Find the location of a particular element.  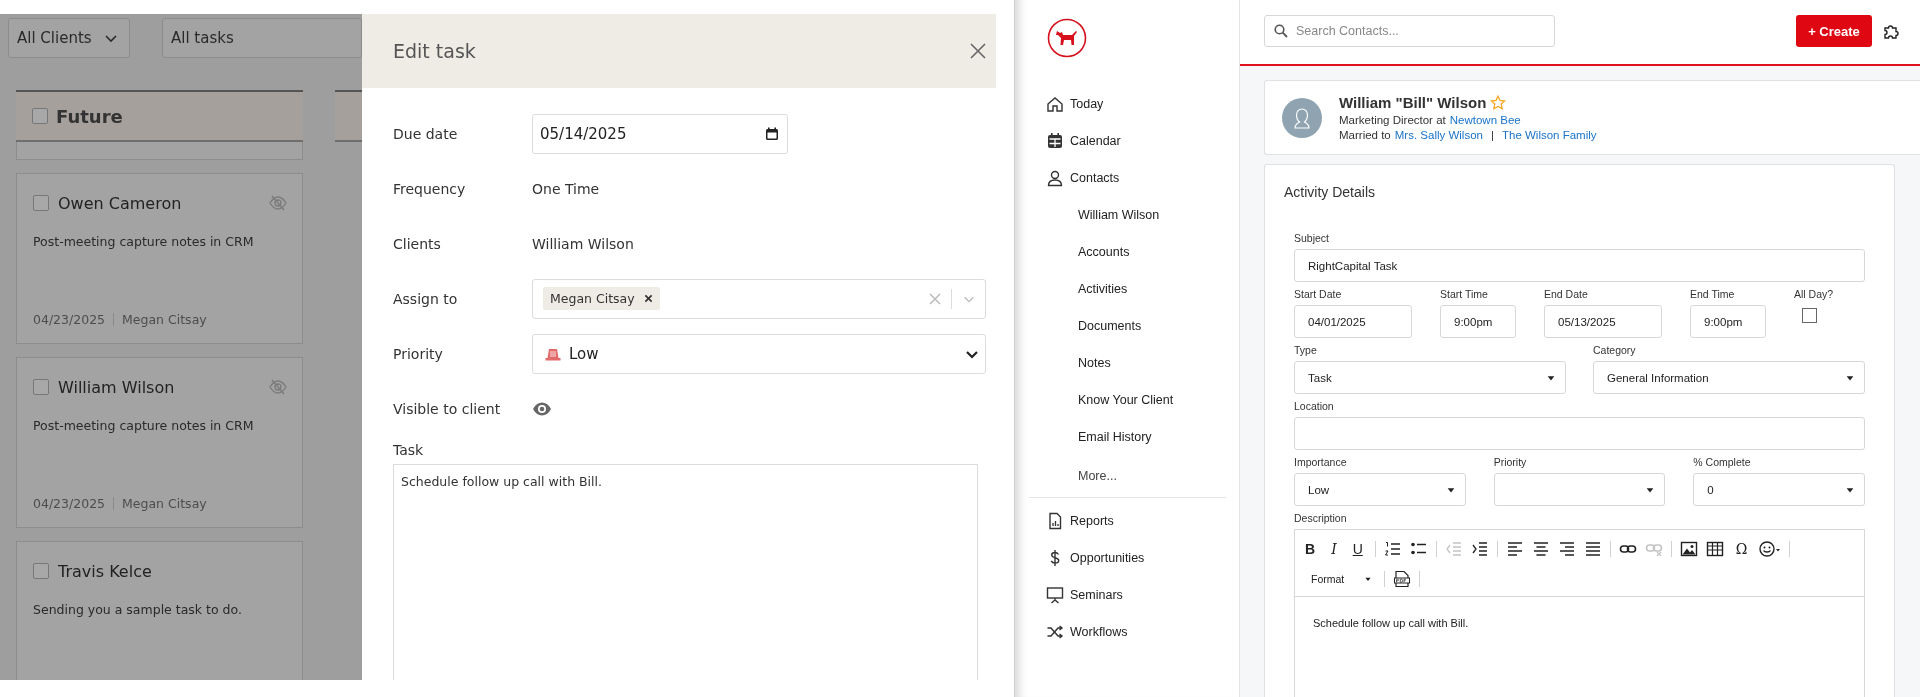

spouse-link: Mrs. Sally Wilson is located at coordinates (1438, 135).